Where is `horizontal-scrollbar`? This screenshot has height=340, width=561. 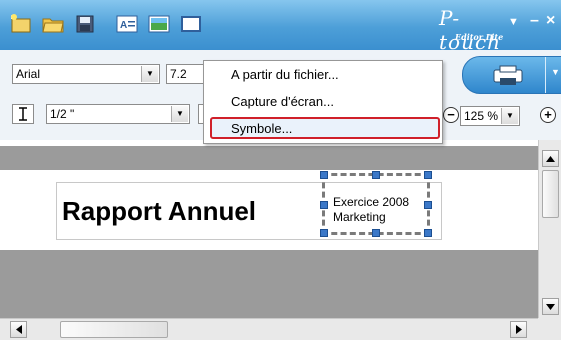
horizontal-scrollbar is located at coordinates (269, 329).